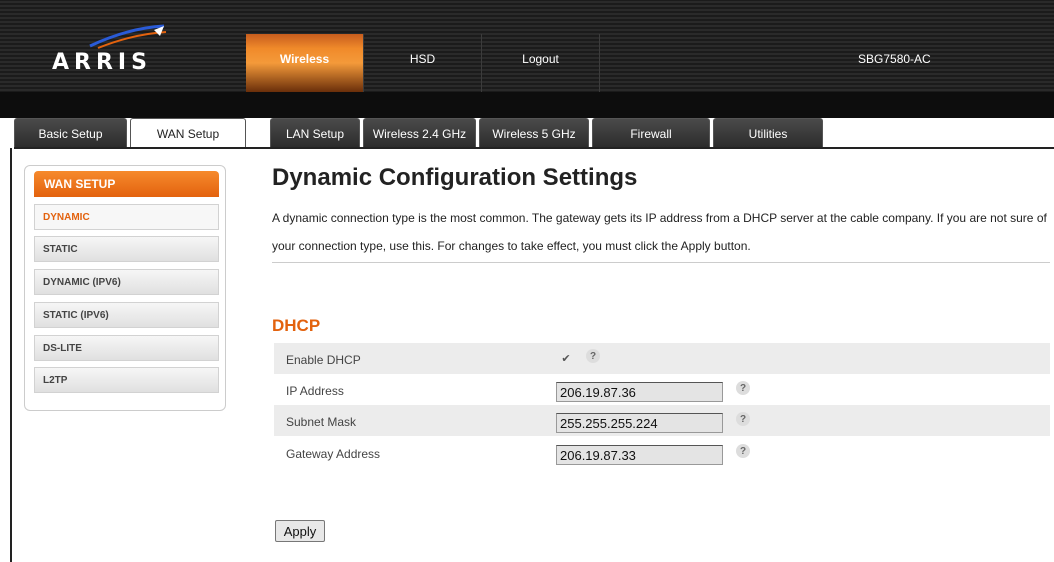  What do you see at coordinates (66, 217) in the screenshot?
I see `sidebar-item-label: DYNAMIC` at bounding box center [66, 217].